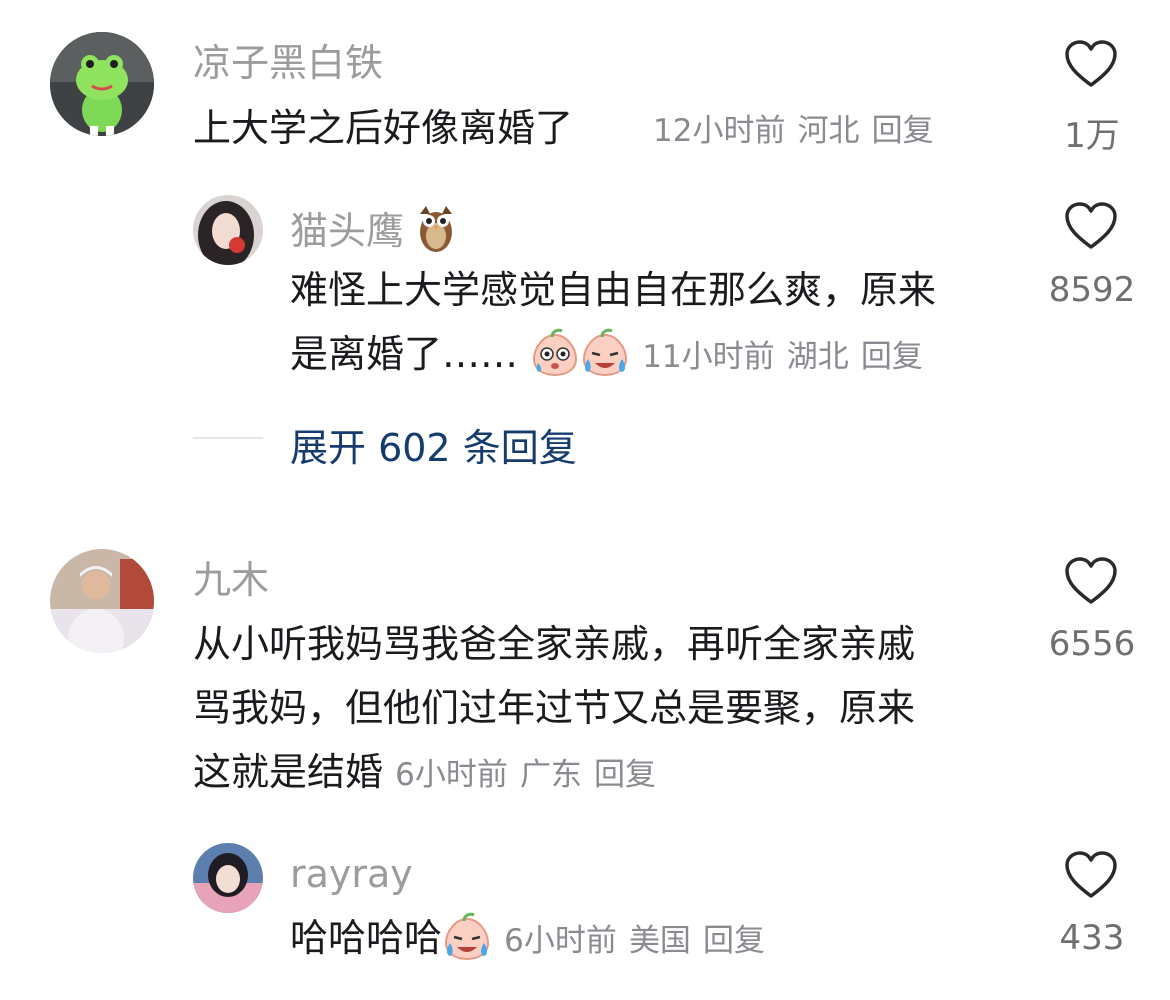 This screenshot has width=1170, height=1000. Describe the element at coordinates (708, 357) in the screenshot. I see `reply-time: 11小时前` at that location.